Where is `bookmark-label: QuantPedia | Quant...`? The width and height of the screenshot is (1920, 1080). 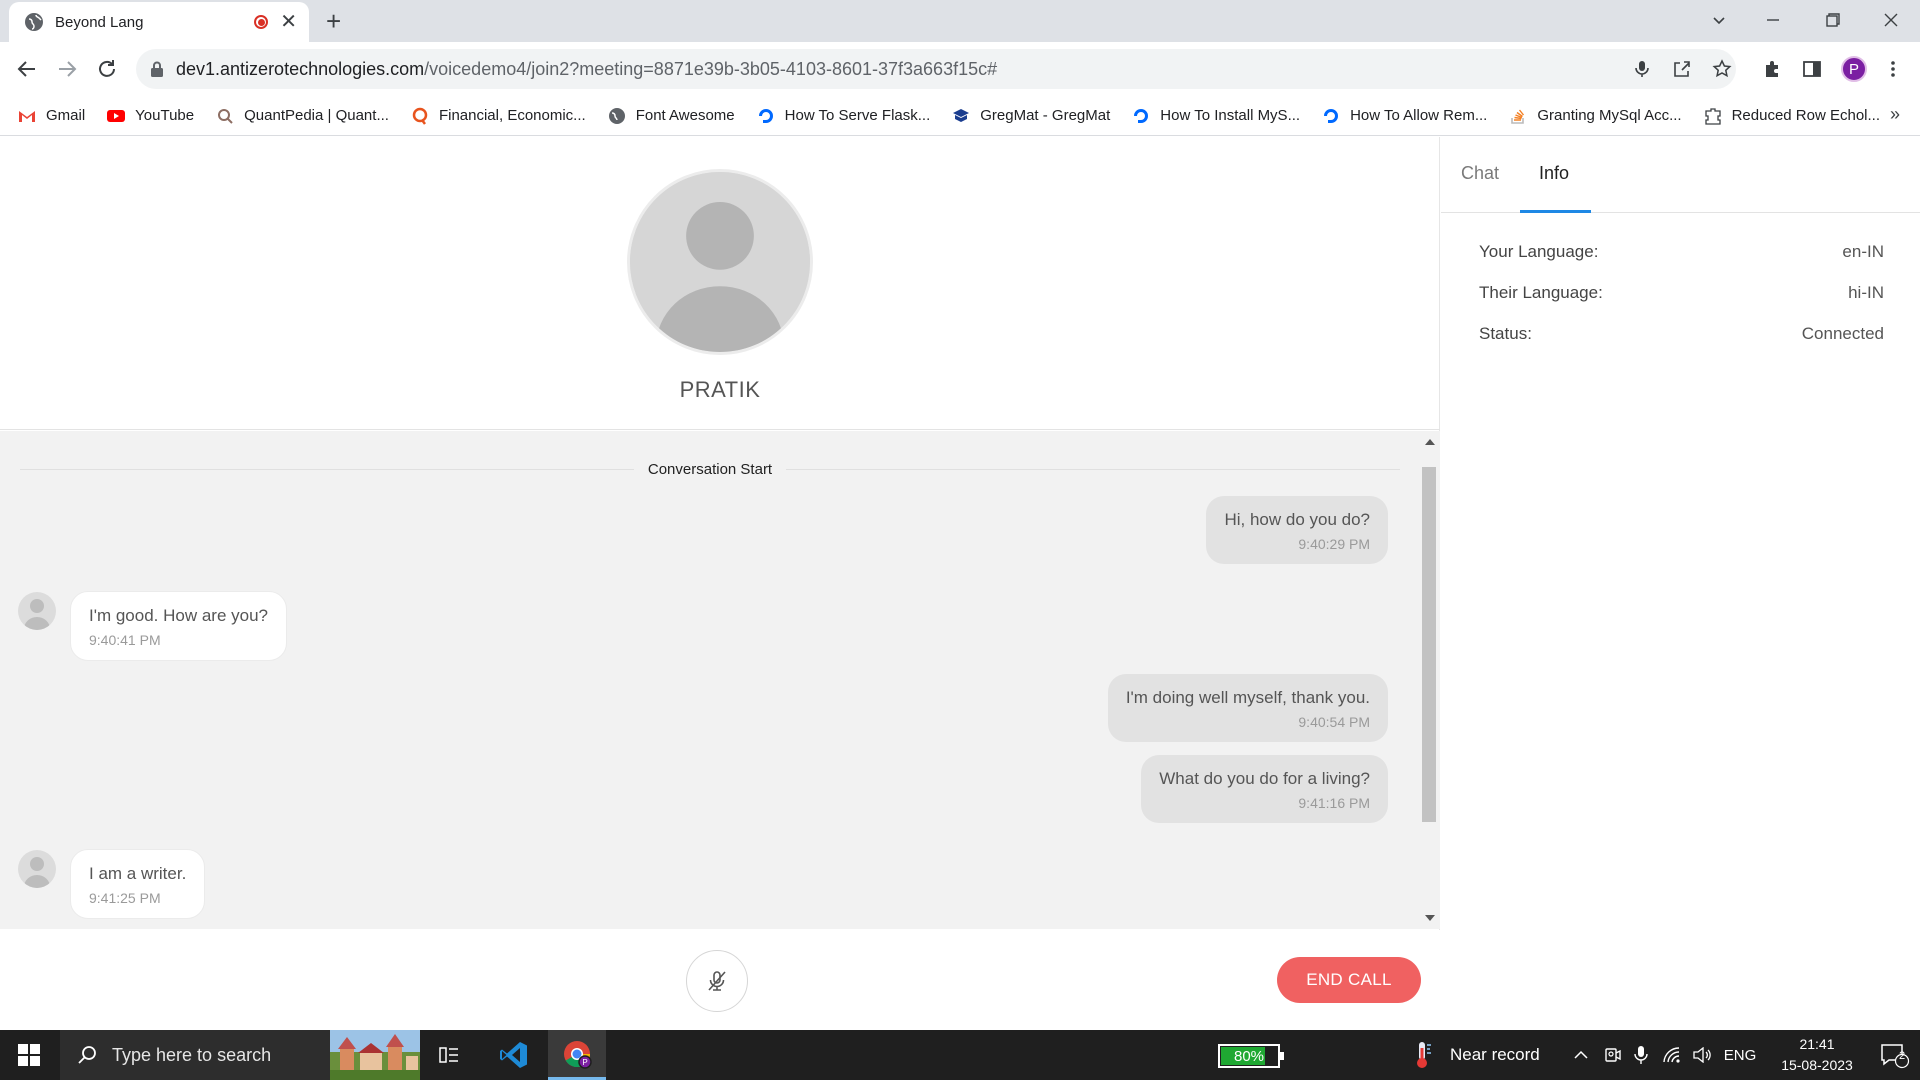
bookmark-label: QuantPedia | Quant... is located at coordinates (316, 115).